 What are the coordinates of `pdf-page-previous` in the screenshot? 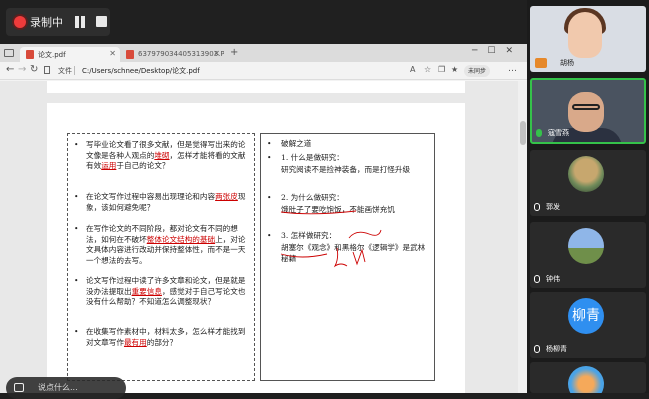 It's located at (256, 87).